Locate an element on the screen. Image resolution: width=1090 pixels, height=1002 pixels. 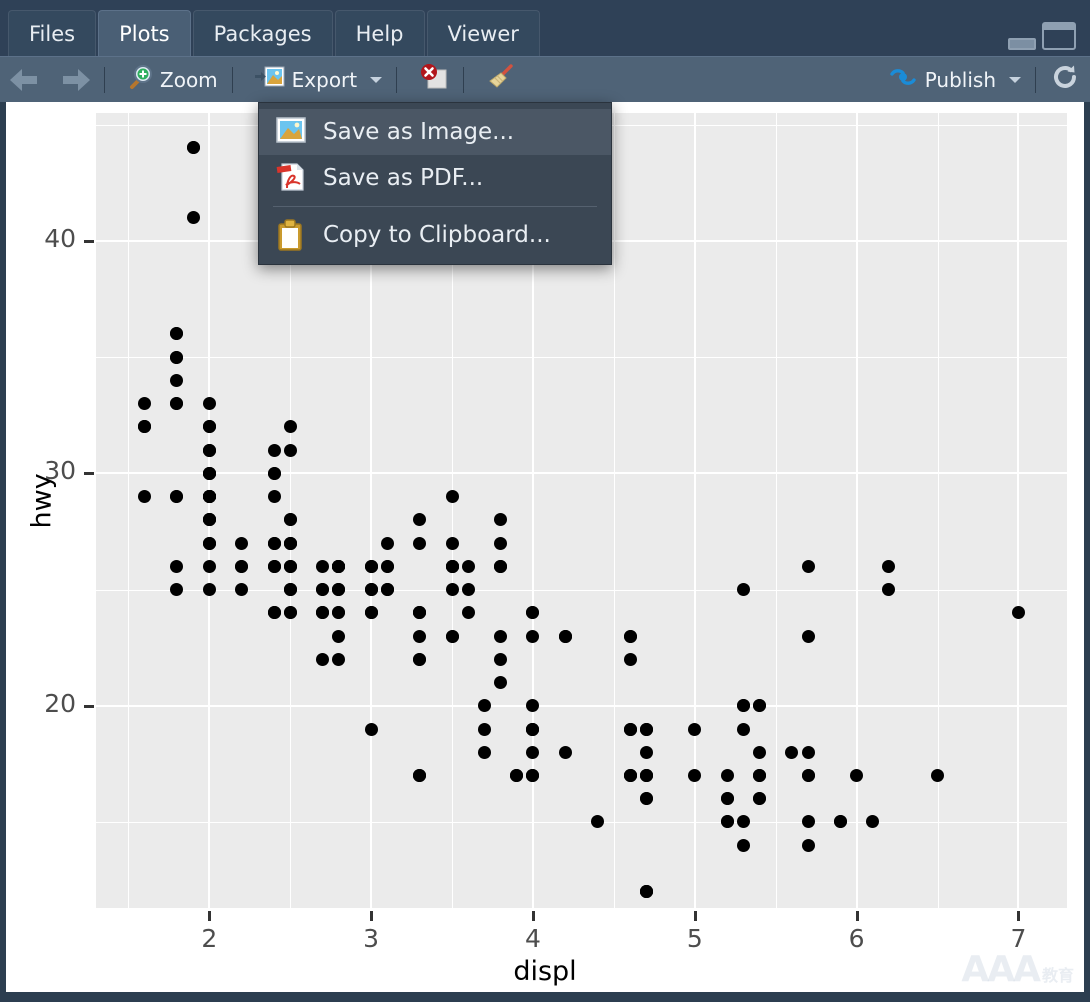
maximize-button is located at coordinates (1059, 36).